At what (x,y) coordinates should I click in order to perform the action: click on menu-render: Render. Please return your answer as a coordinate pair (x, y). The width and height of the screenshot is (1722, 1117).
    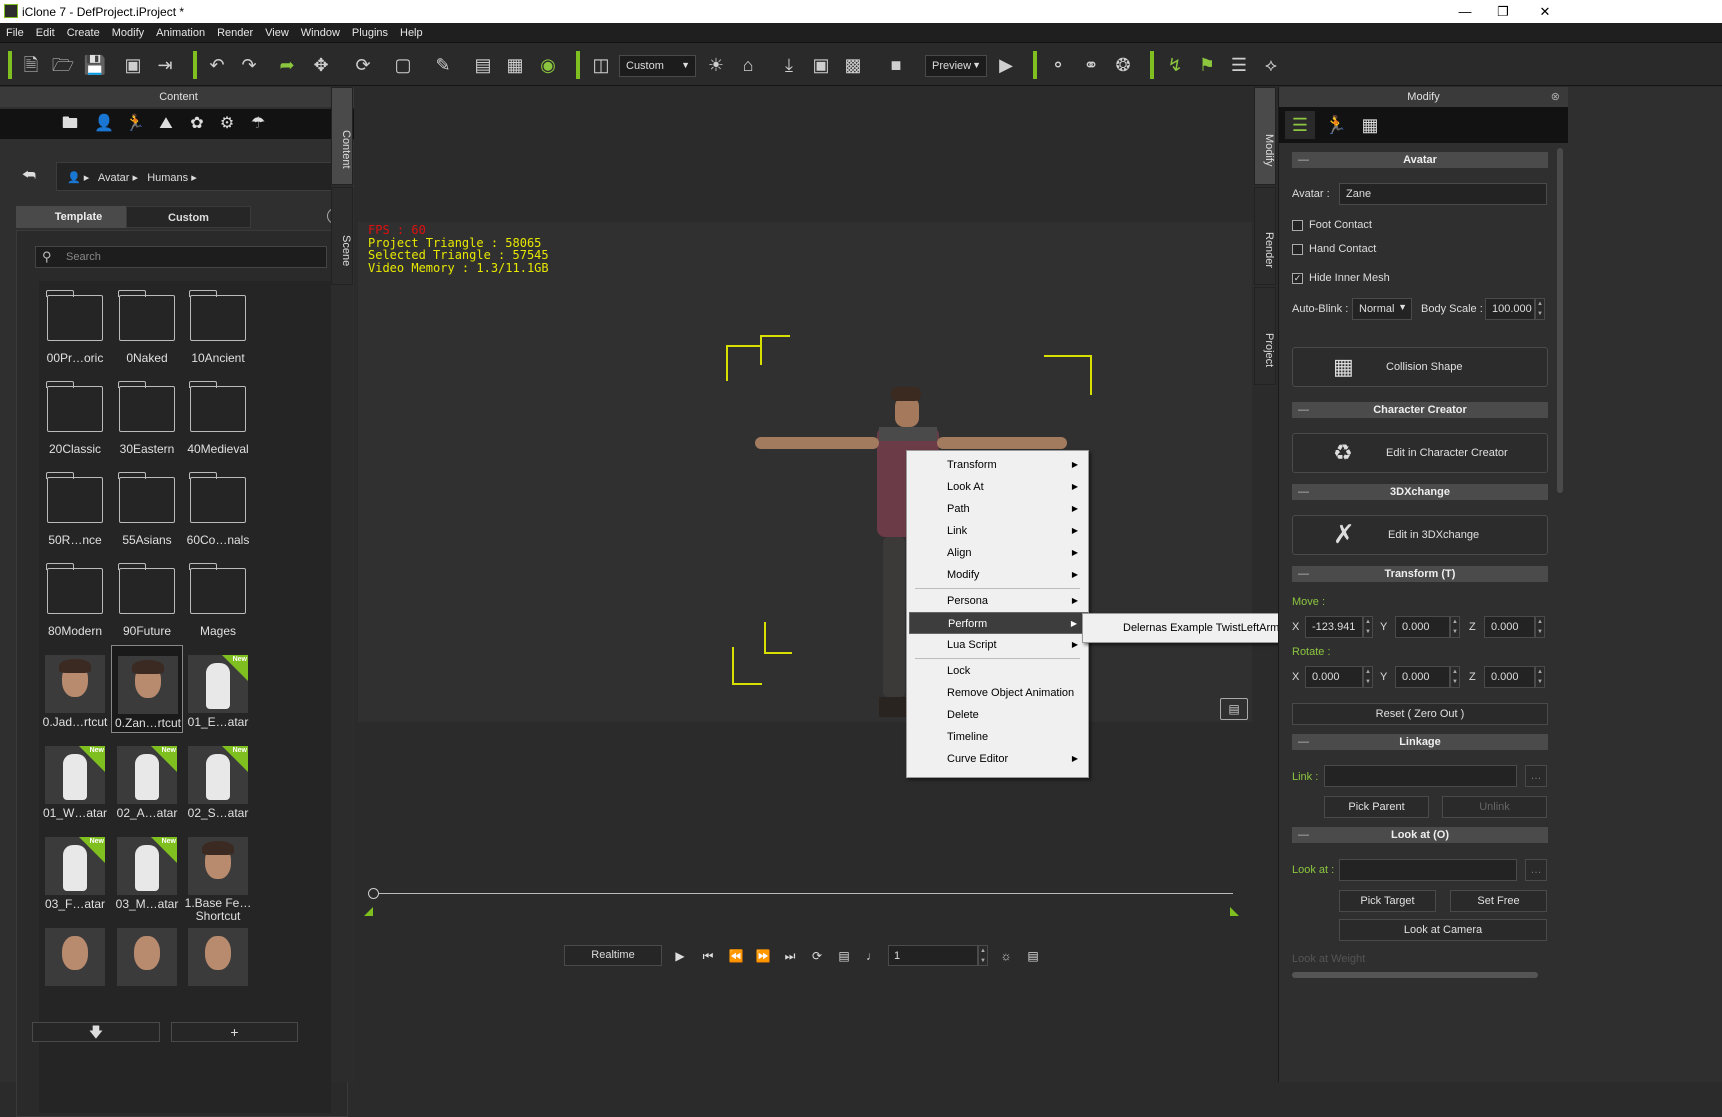
    Looking at the image, I should click on (235, 31).